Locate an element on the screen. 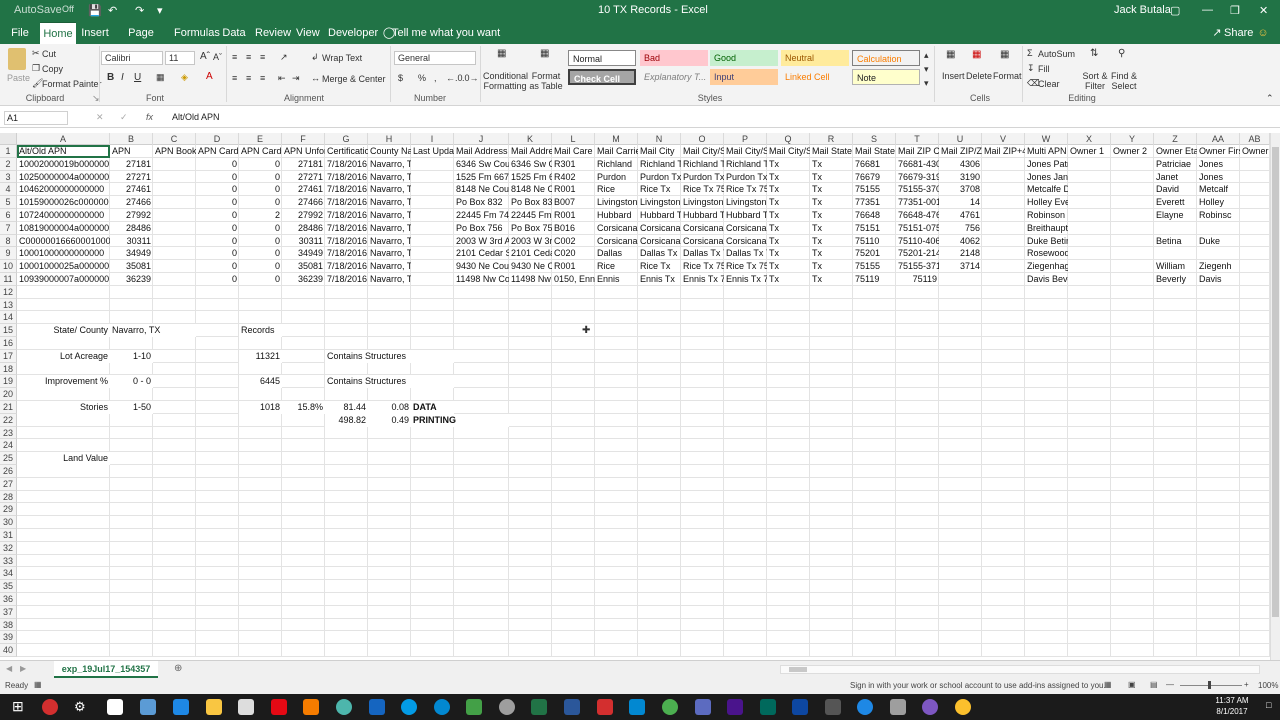 The image size is (1280, 720). row-header: 33 is located at coordinates (8, 561).